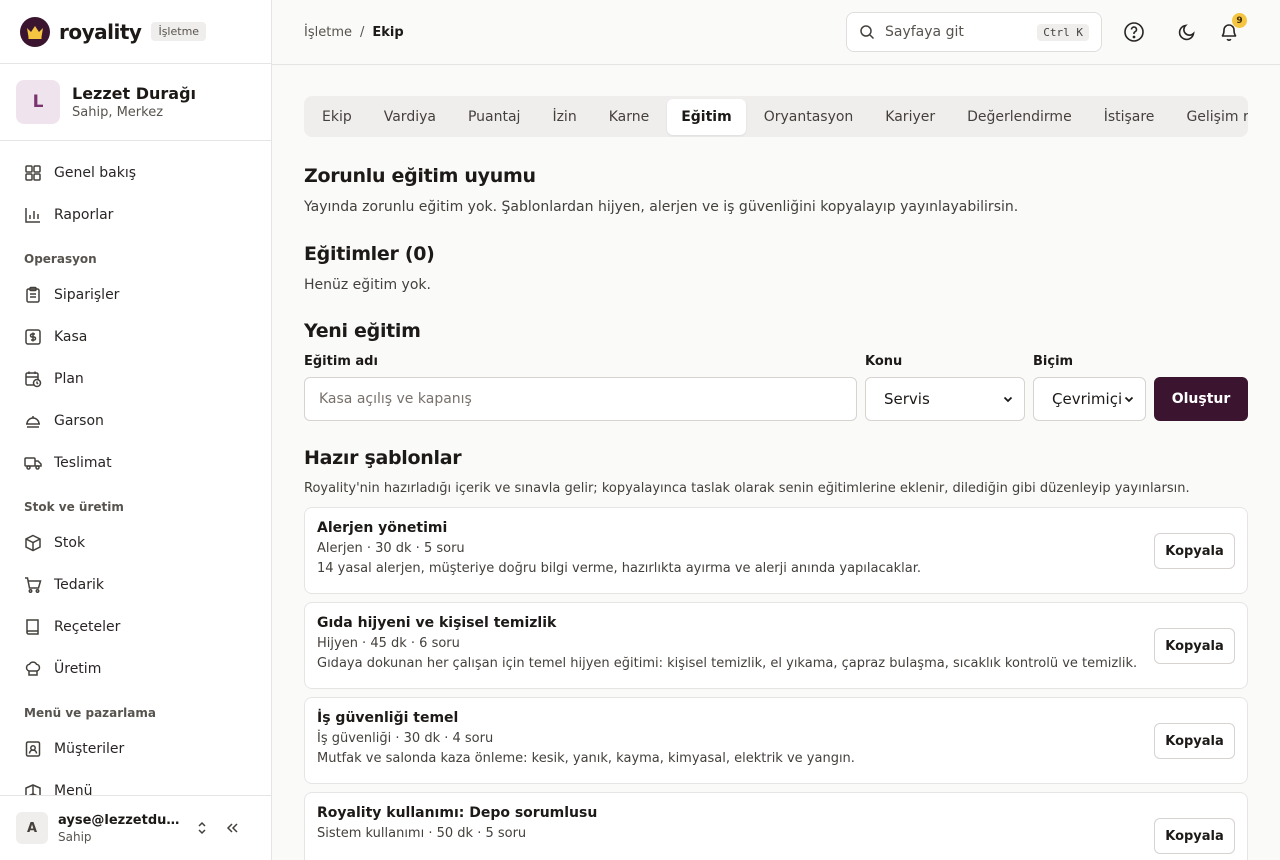 The width and height of the screenshot is (1280, 860). What do you see at coordinates (90, 713) in the screenshot?
I see `nav-section-marketing: Menü ve pazarlama` at bounding box center [90, 713].